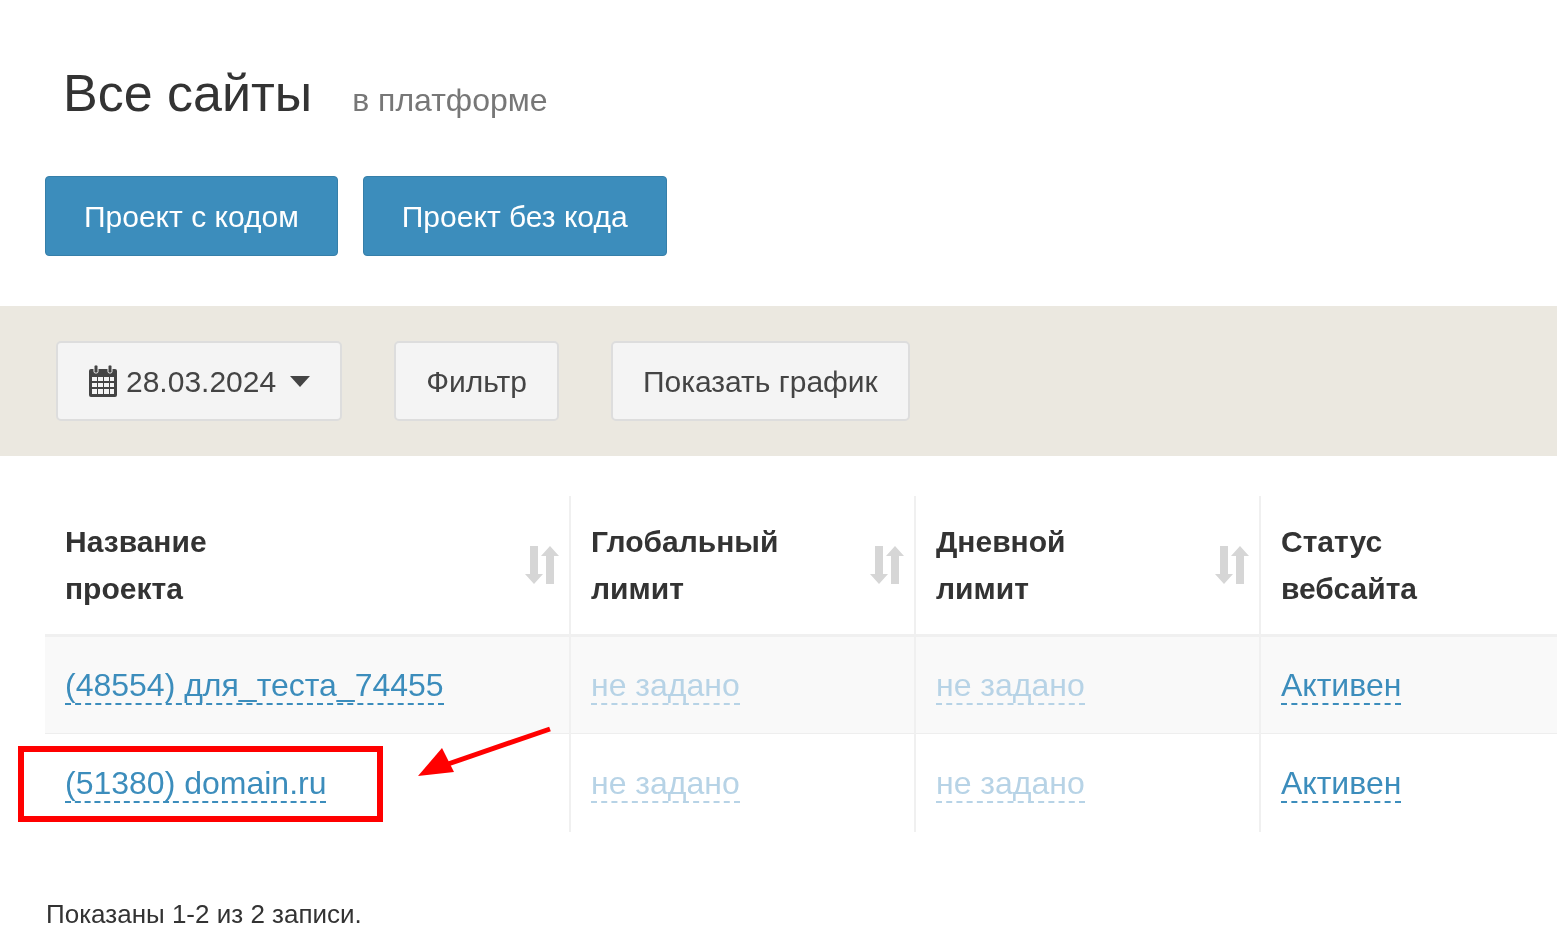  Describe the element at coordinates (188, 93) in the screenshot. I see `page-title: Все сайты` at that location.